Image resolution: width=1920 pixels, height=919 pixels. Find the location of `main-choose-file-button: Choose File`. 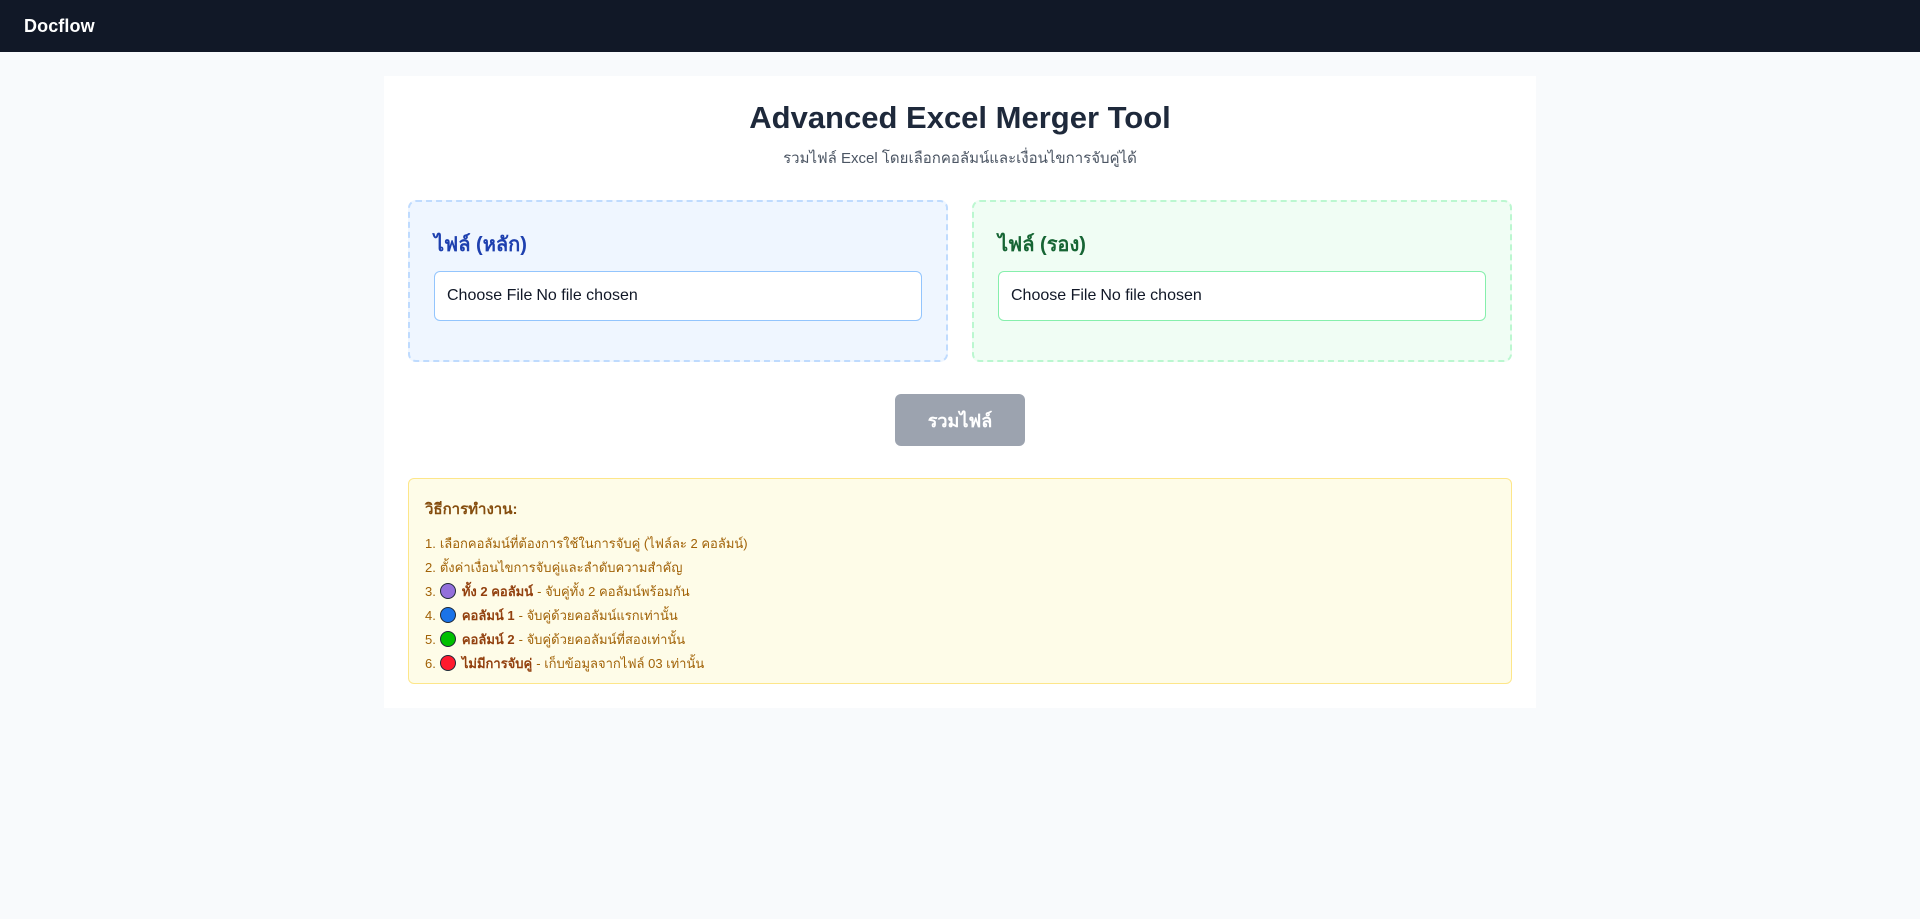

main-choose-file-button: Choose File is located at coordinates (489, 296).